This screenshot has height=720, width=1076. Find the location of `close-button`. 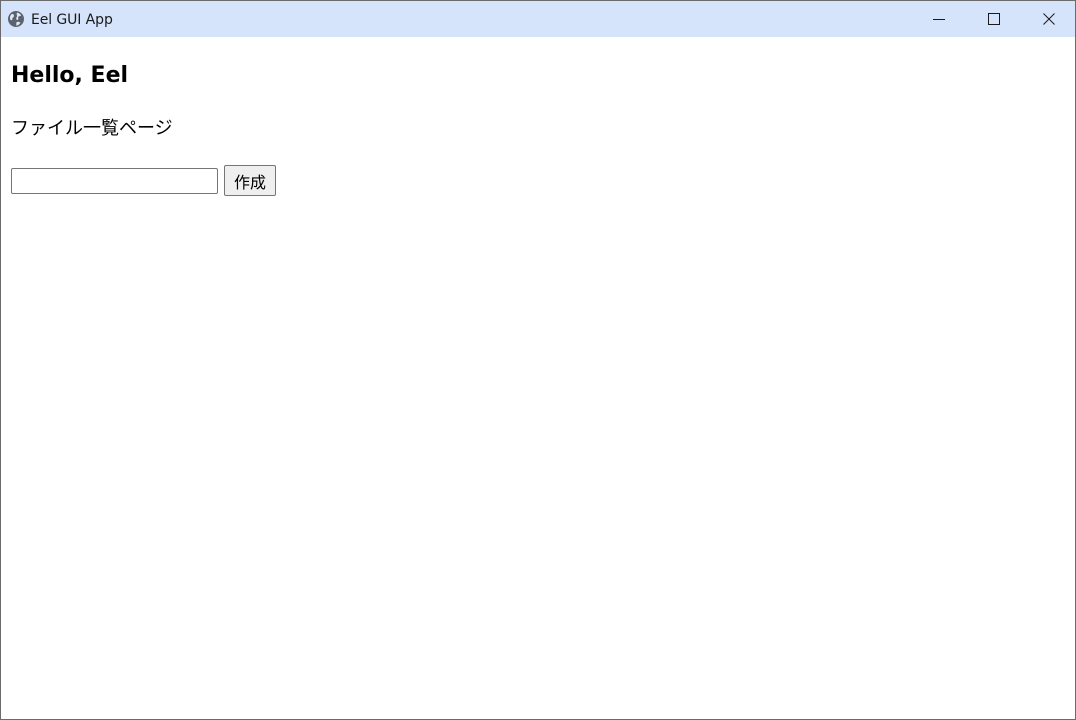

close-button is located at coordinates (1048, 19).